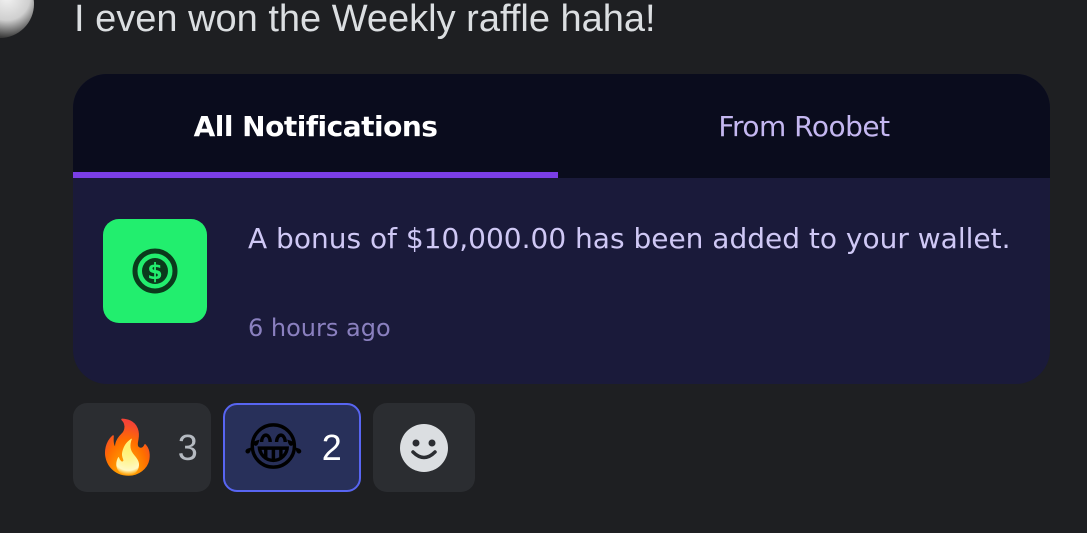 This screenshot has height=533, width=1087. Describe the element at coordinates (319, 328) in the screenshot. I see `notification-timestamp: 6 hours ago` at that location.